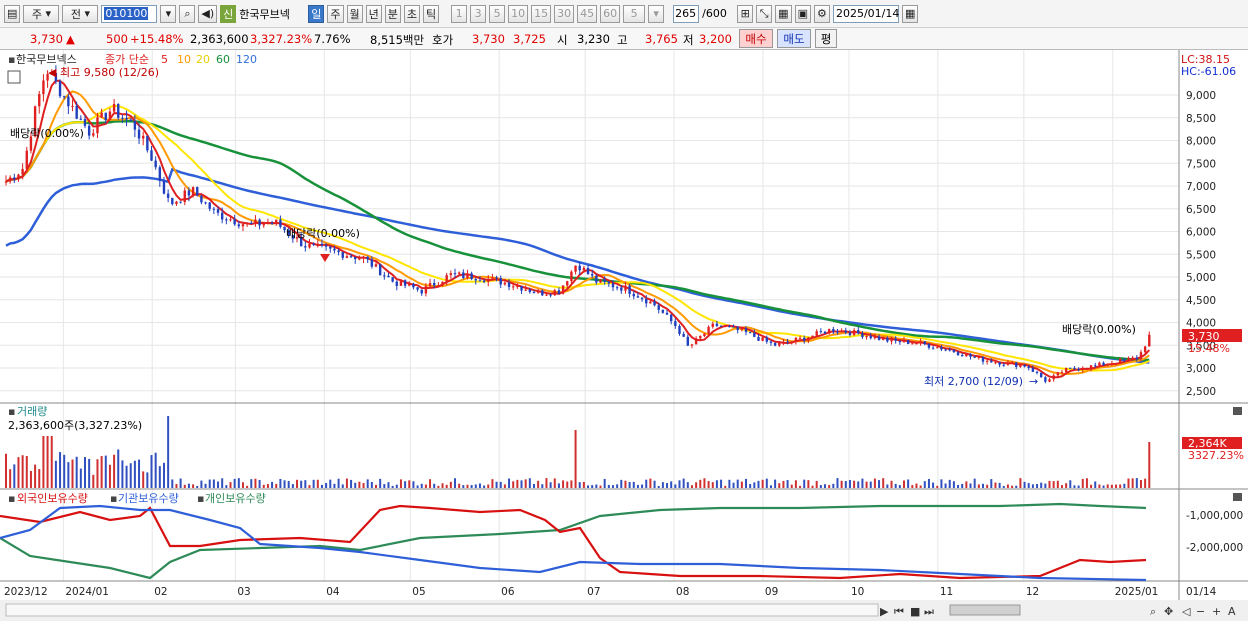  Describe the element at coordinates (392, 13) in the screenshot. I see `period-minute-button: 분` at that location.